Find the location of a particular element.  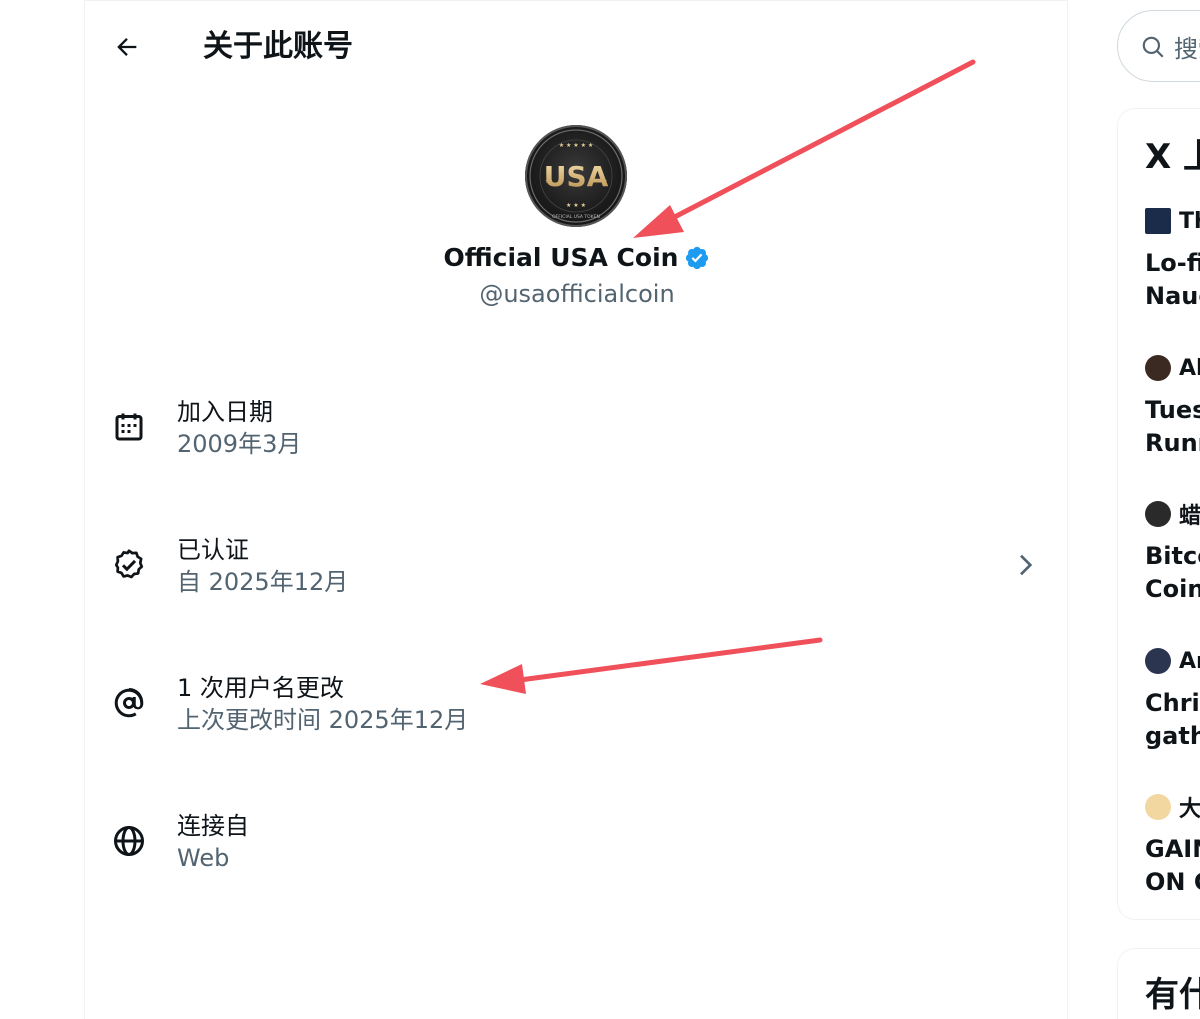

info-connected-via: 连接自 Web is located at coordinates (577, 841).